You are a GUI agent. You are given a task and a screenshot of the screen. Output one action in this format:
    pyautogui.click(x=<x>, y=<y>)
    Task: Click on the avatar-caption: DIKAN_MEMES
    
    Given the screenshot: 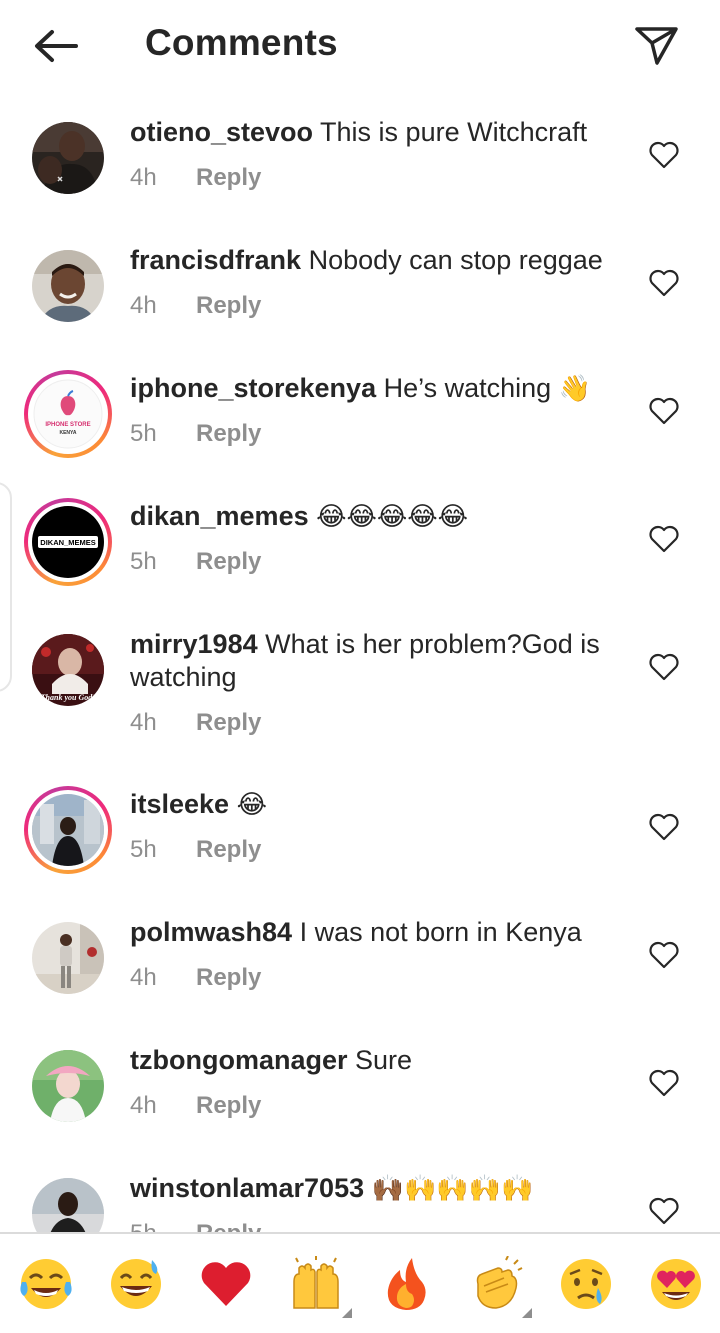 What is the action you would take?
    pyautogui.click(x=67, y=542)
    